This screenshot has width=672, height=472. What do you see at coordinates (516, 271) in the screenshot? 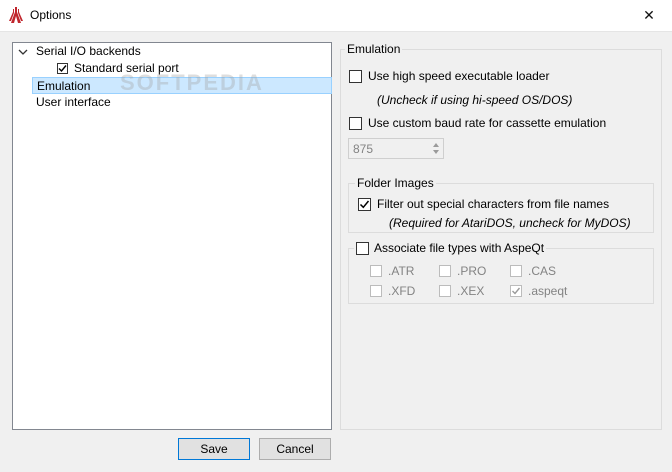
I see `type-cas-checkbox` at bounding box center [516, 271].